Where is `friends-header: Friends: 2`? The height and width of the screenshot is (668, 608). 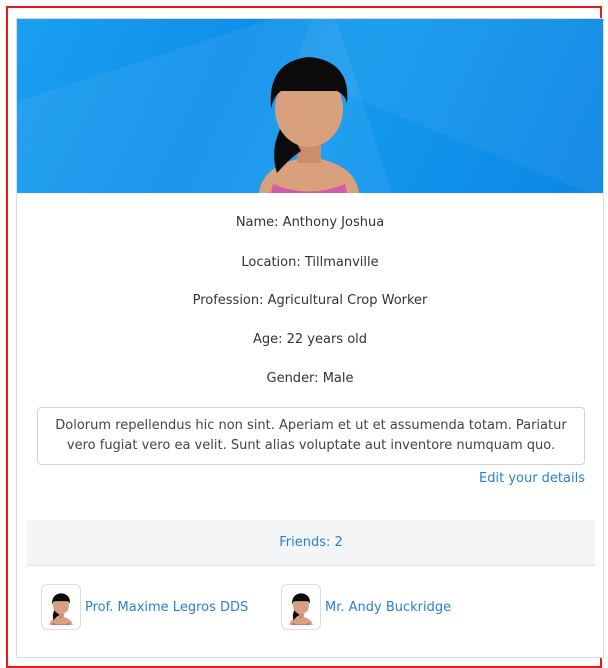 friends-header: Friends: 2 is located at coordinates (311, 543).